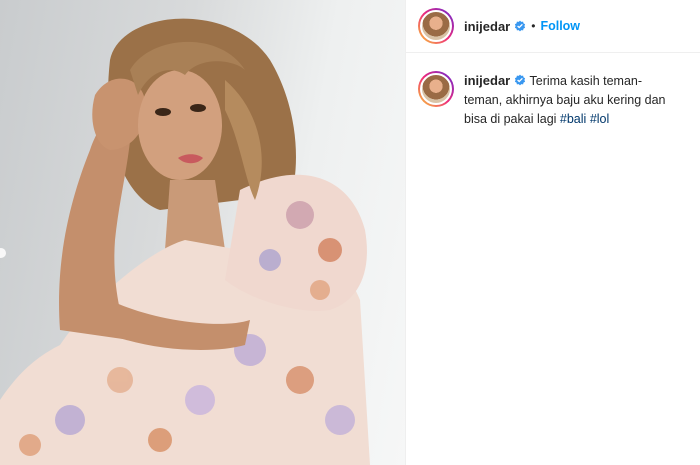 The width and height of the screenshot is (700, 465). I want to click on header-username: inijedar, so click(487, 26).